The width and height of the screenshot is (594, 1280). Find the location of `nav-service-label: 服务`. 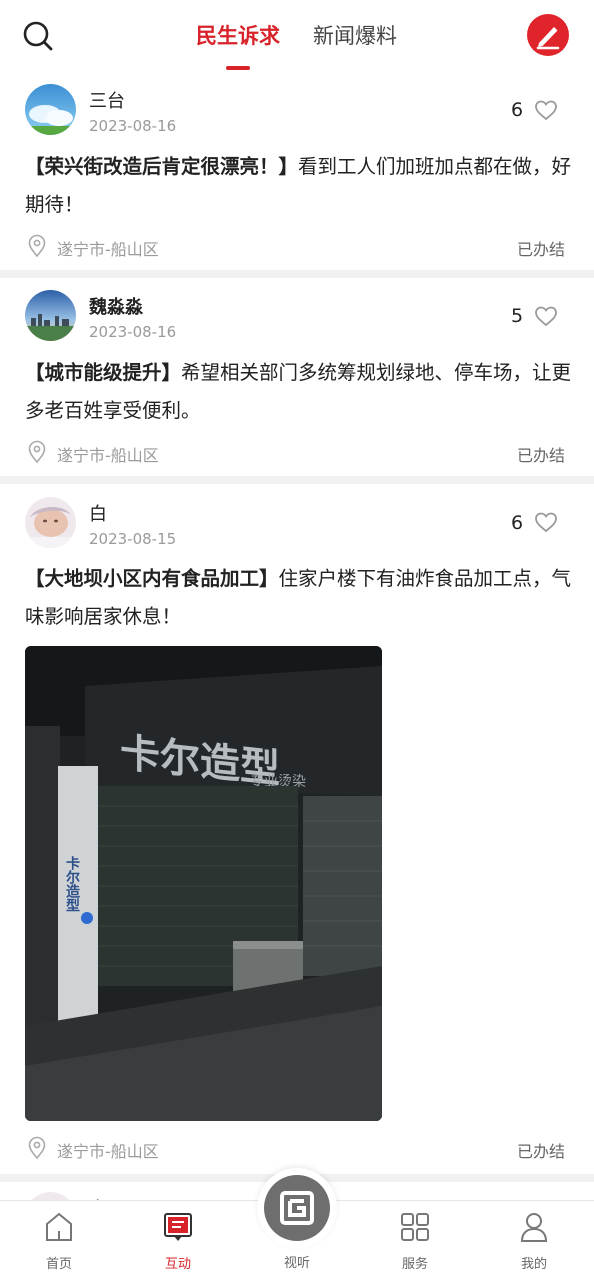

nav-service-label: 服务 is located at coordinates (414, 1264).